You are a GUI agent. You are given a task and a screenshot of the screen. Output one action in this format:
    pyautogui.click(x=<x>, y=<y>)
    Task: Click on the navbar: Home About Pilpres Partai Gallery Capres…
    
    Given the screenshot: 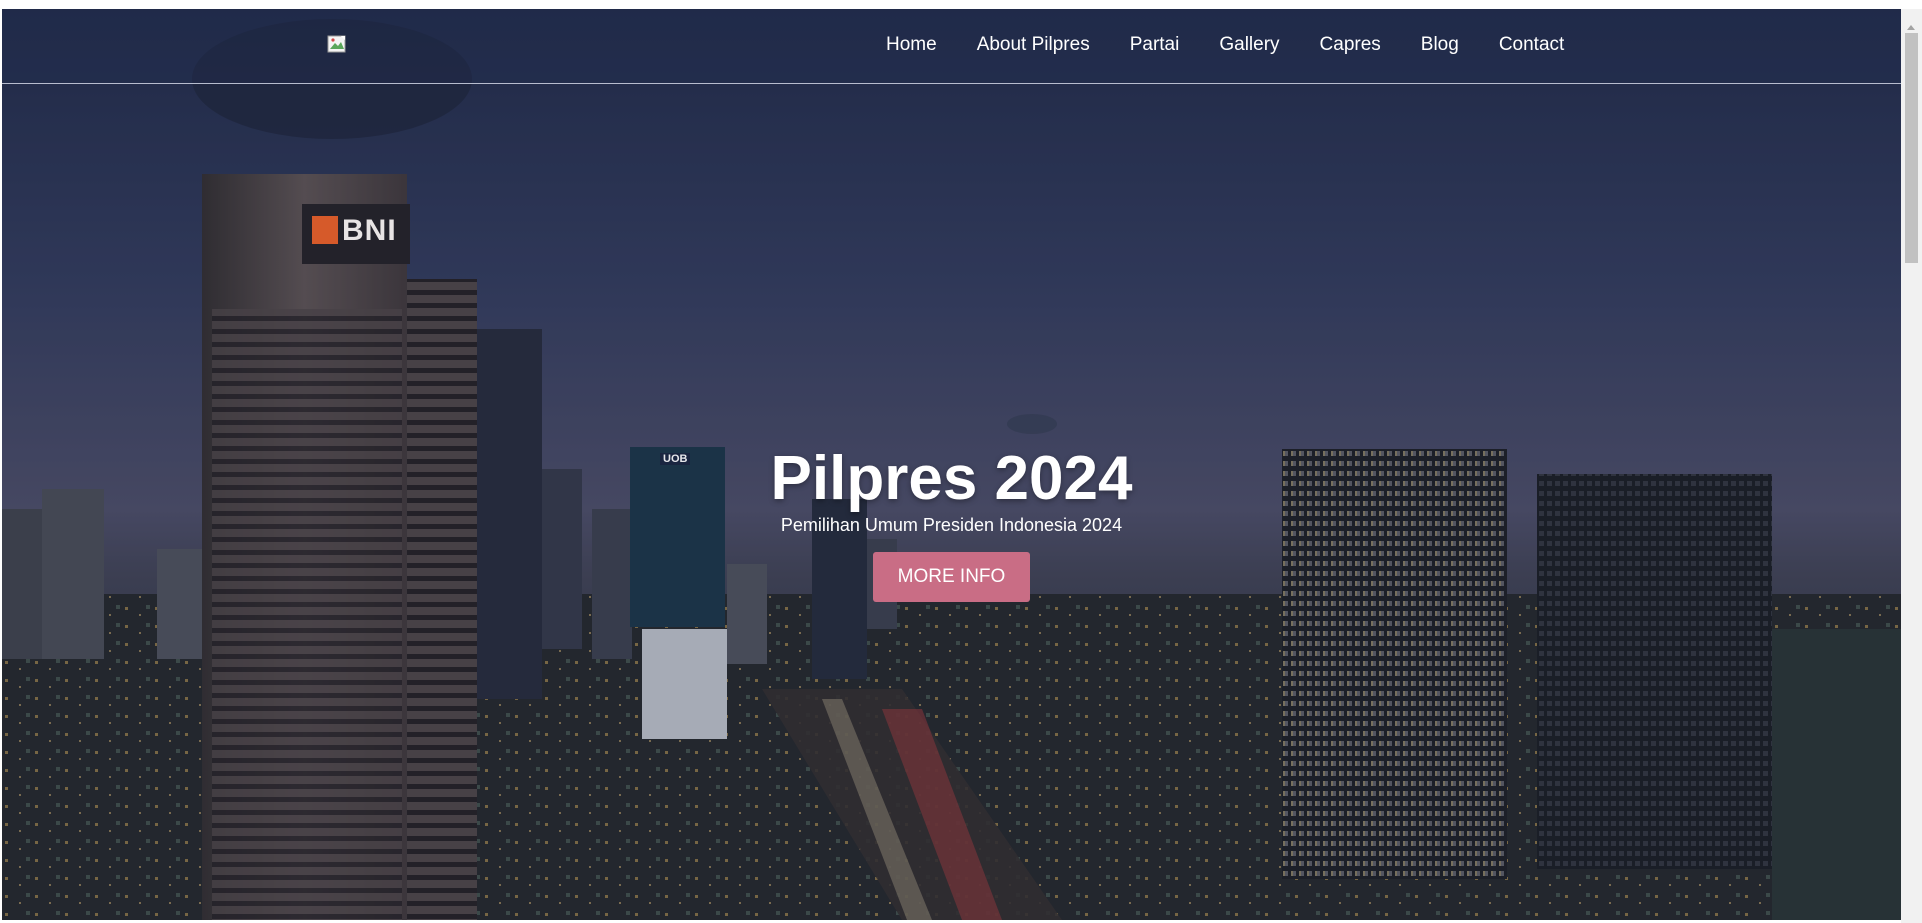 What is the action you would take?
    pyautogui.click(x=951, y=46)
    